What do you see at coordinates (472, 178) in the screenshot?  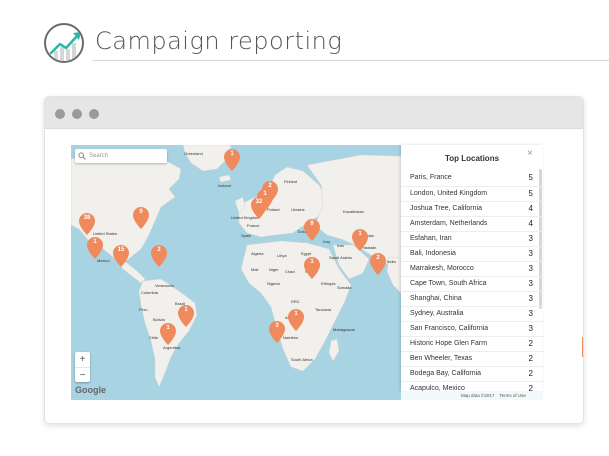 I see `location-row: Paris, France 5` at bounding box center [472, 178].